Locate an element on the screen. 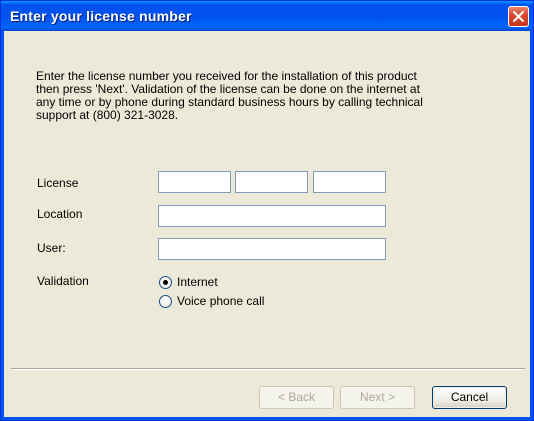  window-frame-bottom is located at coordinates (267, 418).